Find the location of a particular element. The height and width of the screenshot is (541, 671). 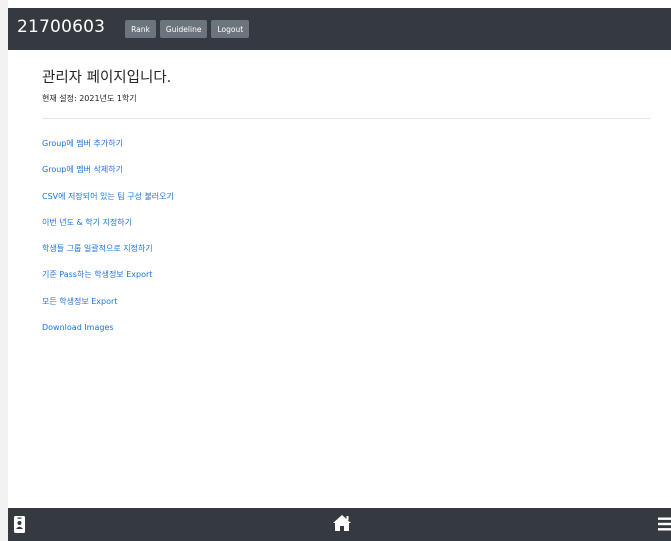

export-all-students-link: 모든 학생정보 Export is located at coordinates (79, 301).